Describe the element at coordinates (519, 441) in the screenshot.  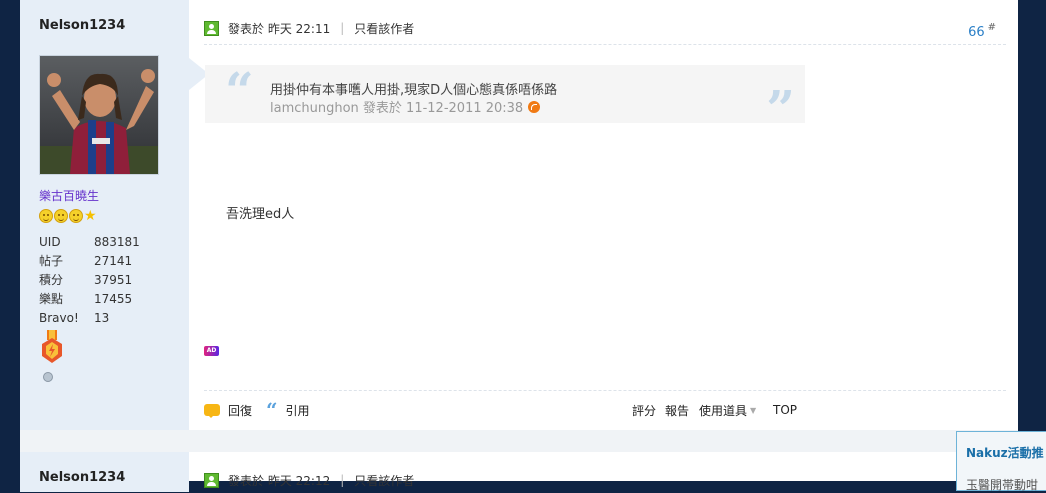
I see `post-separator` at that location.